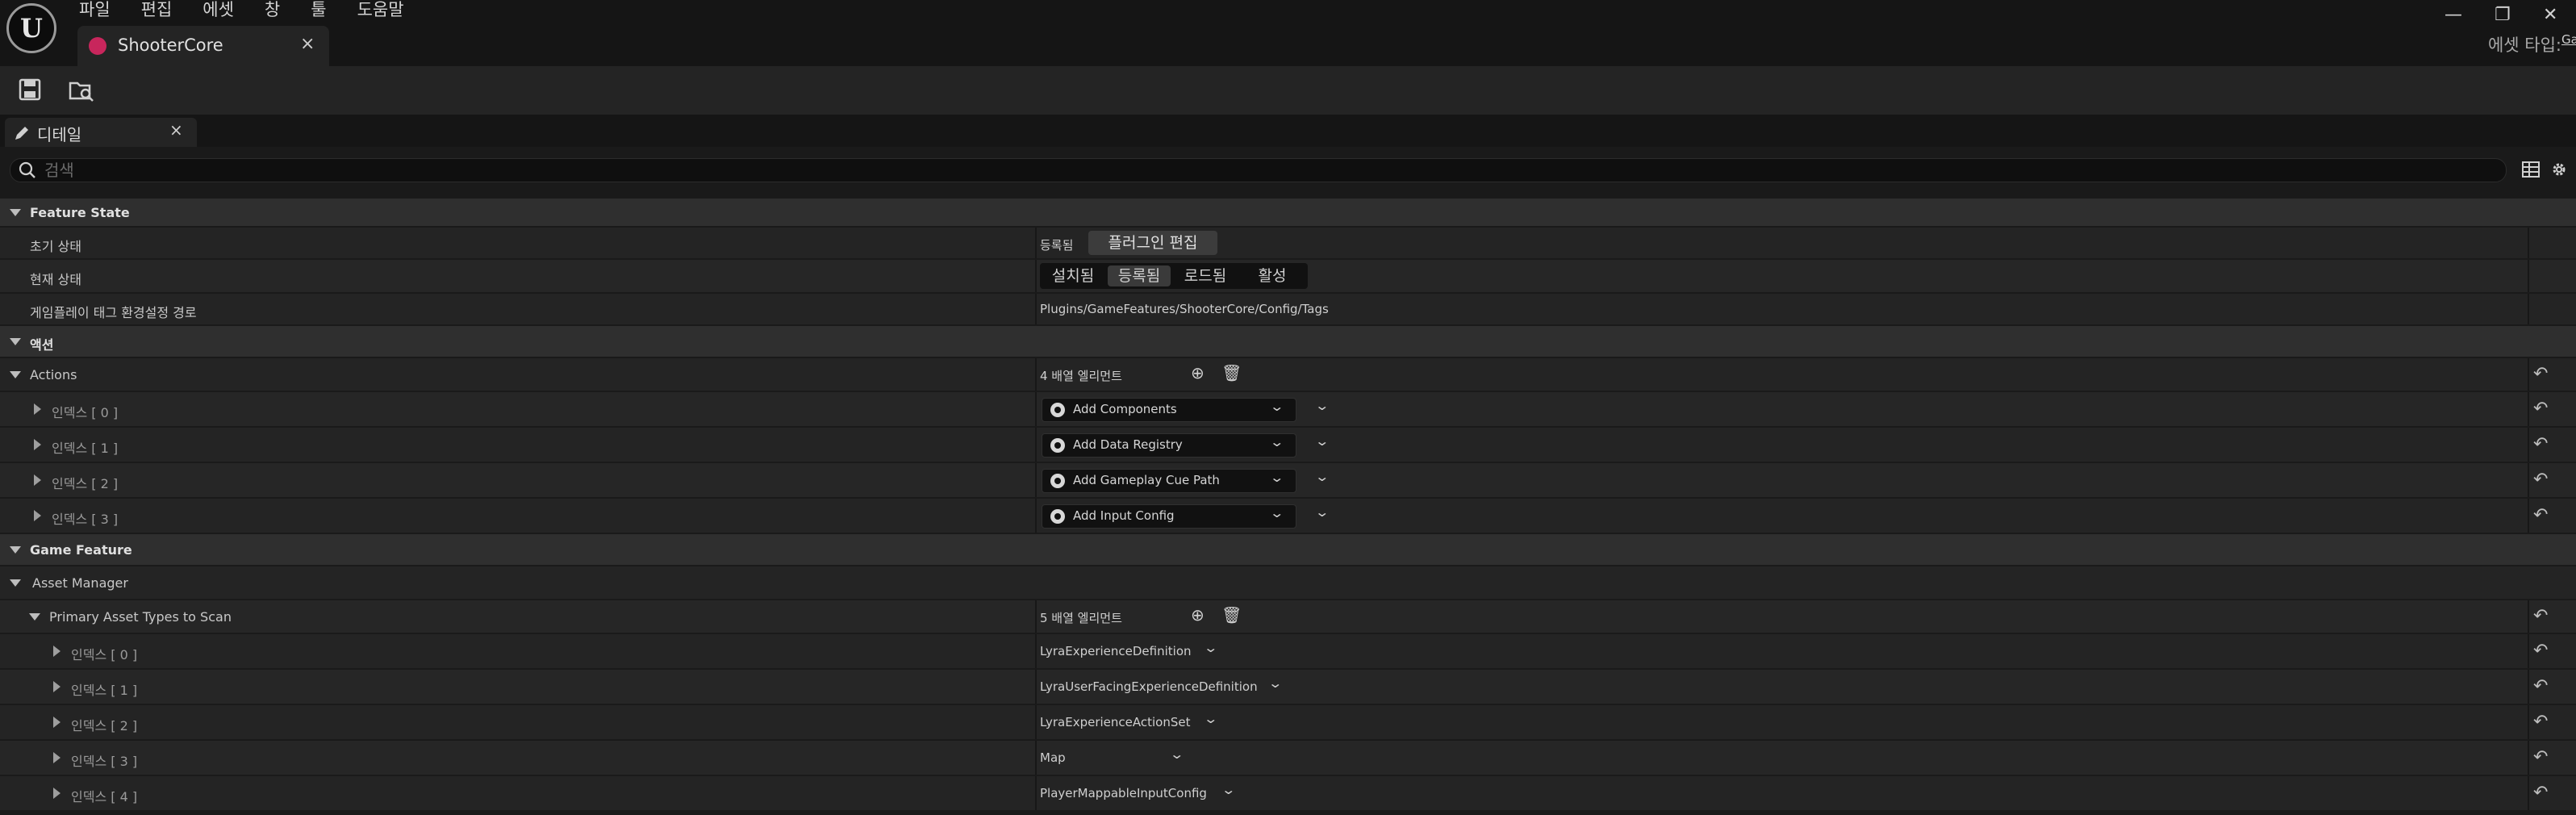  Describe the element at coordinates (1149, 686) in the screenshot. I see `asset-type-value: LyraUserFacingExperienceDefinition` at that location.